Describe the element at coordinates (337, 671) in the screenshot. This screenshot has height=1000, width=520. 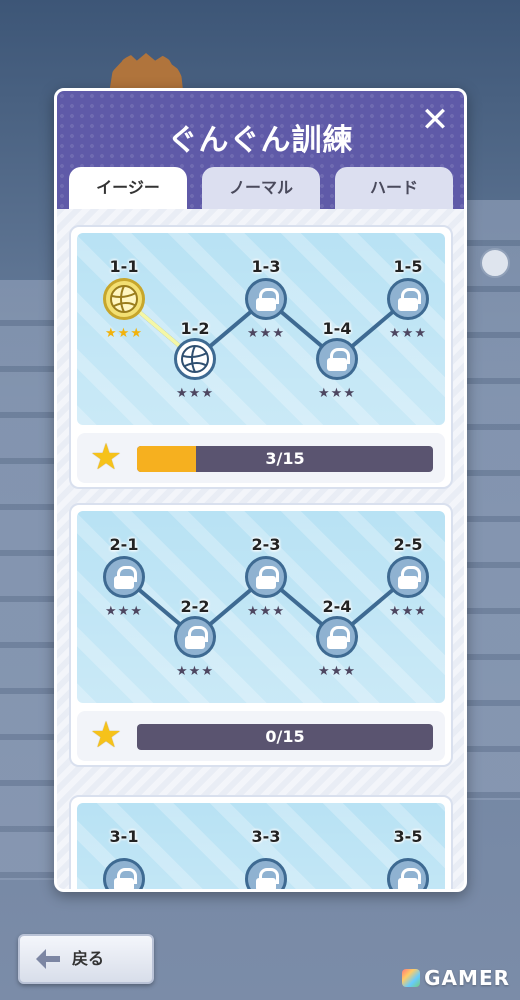
I see `stage-stars-2-4: ★★★` at that location.